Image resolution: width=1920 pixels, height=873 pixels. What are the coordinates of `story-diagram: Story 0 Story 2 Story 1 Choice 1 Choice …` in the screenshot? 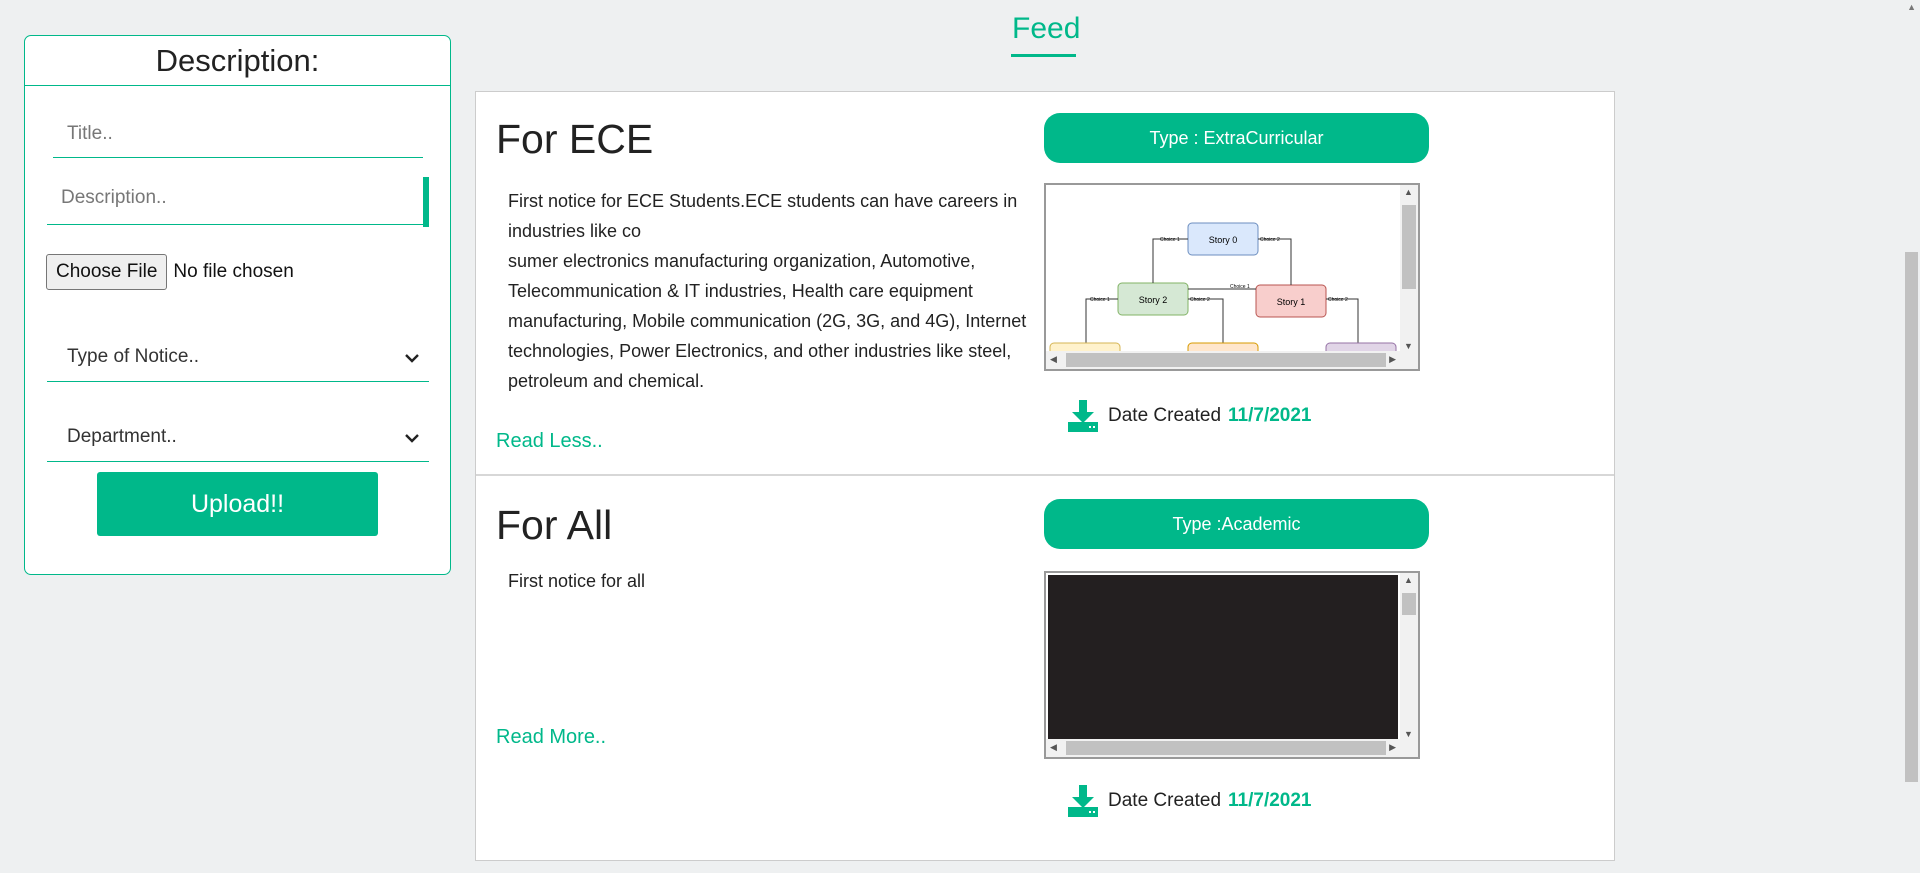 It's located at (1223, 286).